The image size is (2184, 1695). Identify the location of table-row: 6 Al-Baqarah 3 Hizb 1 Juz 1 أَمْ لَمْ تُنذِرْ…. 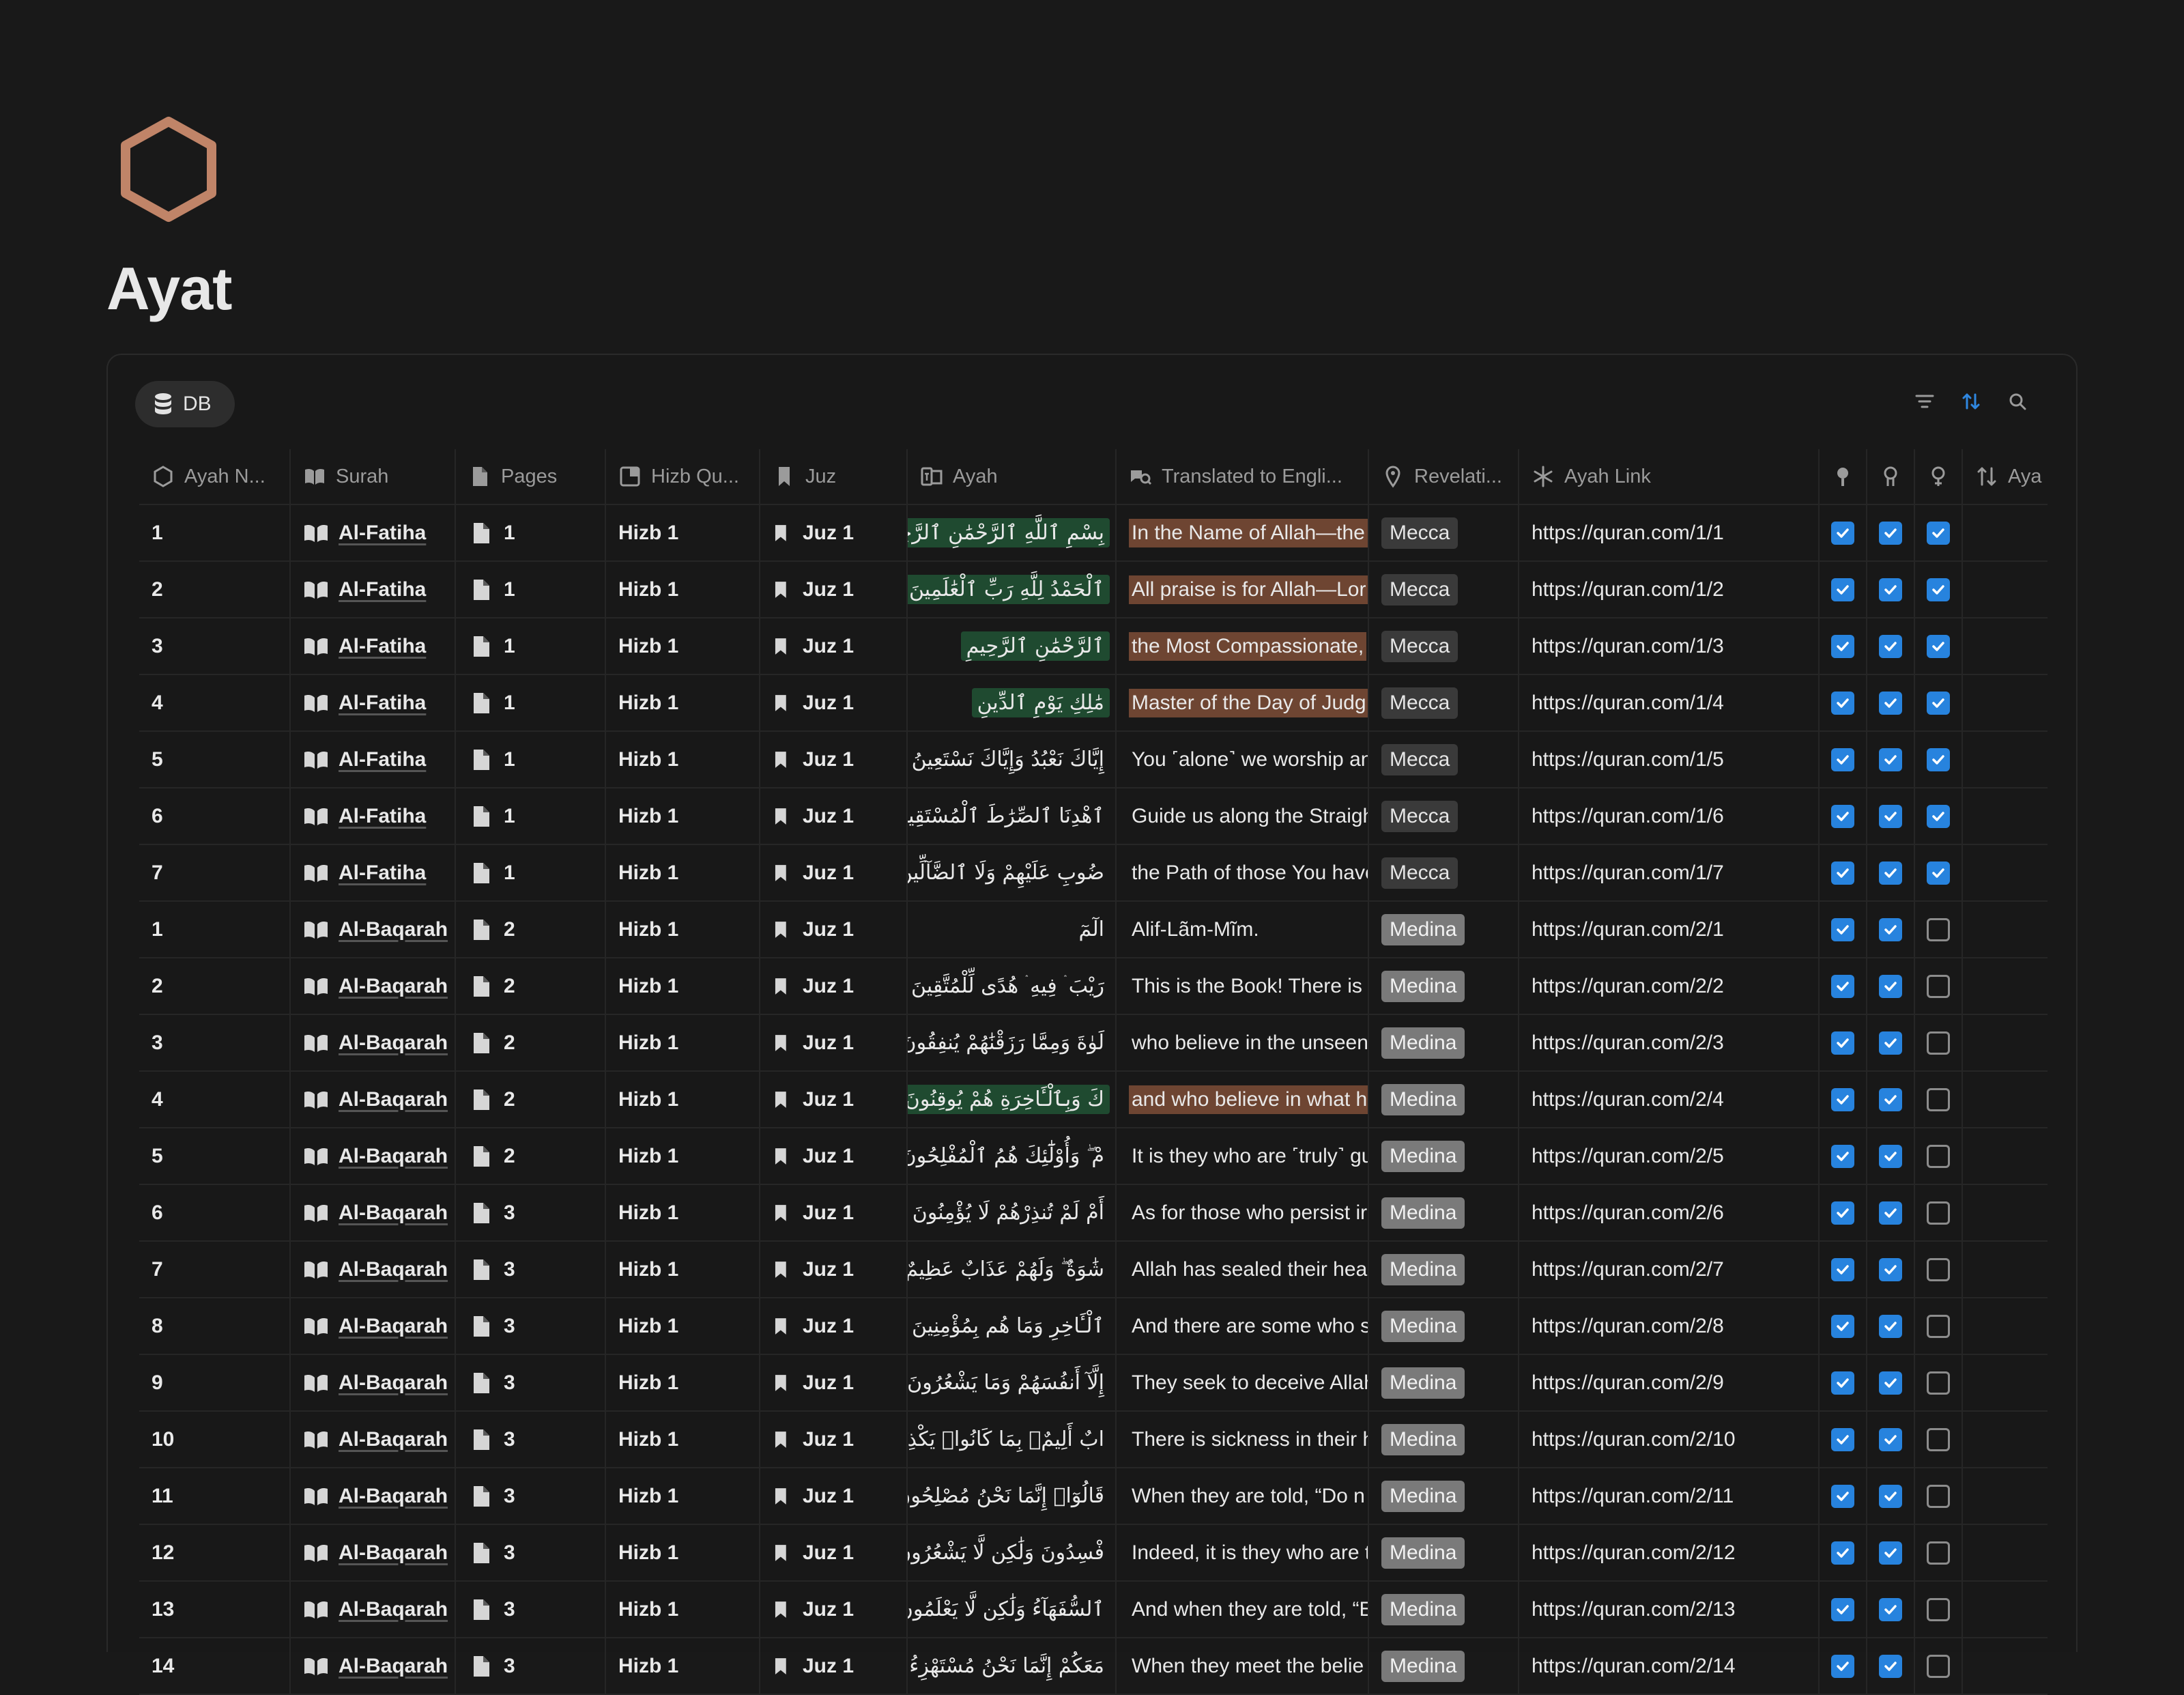
(1093, 1213).